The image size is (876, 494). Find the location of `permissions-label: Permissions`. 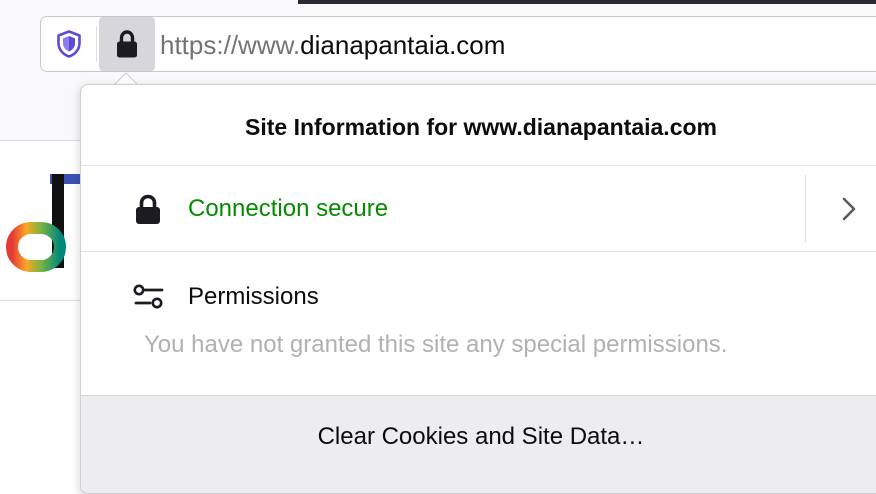

permissions-label: Permissions is located at coordinates (253, 296).